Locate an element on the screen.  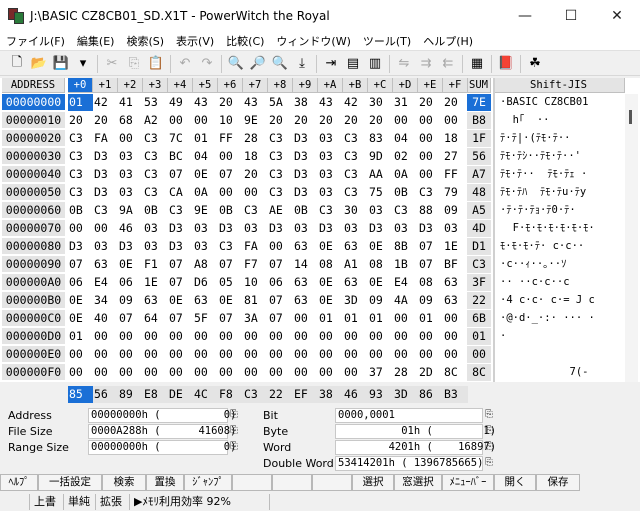
find-prev-icon: 🔍 is located at coordinates (280, 64).